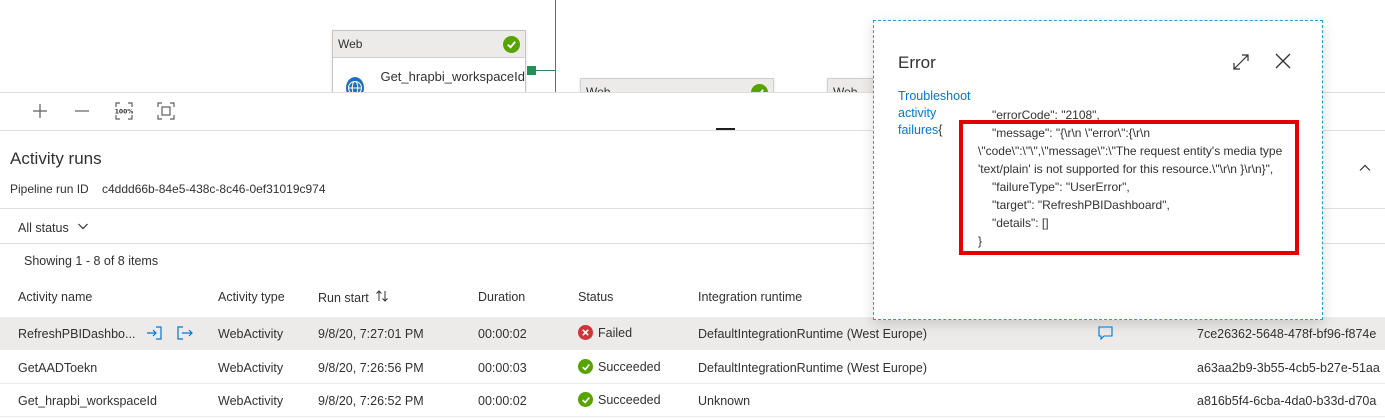 The height and width of the screenshot is (418, 1385). What do you see at coordinates (40, 111) in the screenshot?
I see `plus-icon` at bounding box center [40, 111].